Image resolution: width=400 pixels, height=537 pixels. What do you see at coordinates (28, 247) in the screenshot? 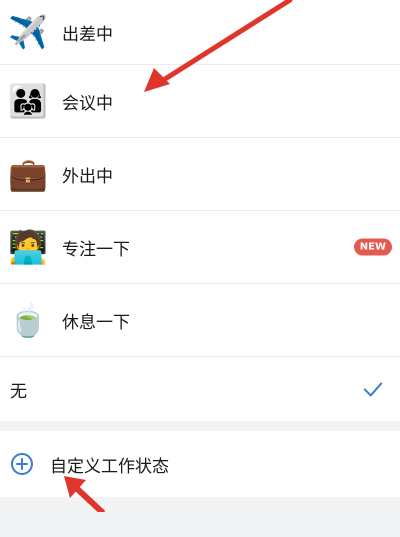
I see `laptop-face-icon: 🧑‍💻` at bounding box center [28, 247].